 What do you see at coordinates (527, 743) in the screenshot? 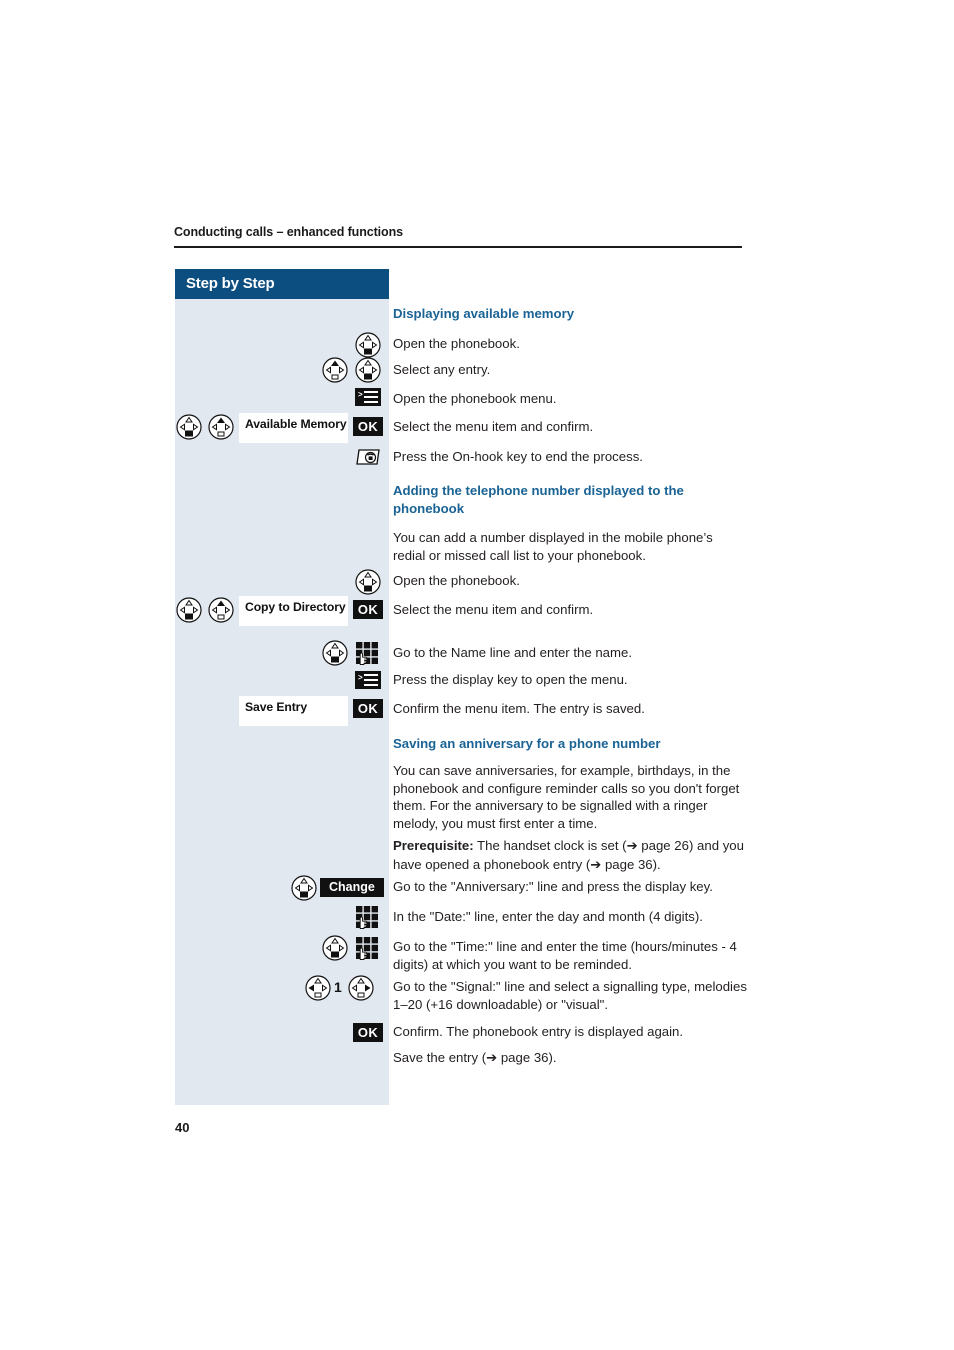
I see `heading-saving-anniversary: Saving an anniversary for a phone number` at bounding box center [527, 743].